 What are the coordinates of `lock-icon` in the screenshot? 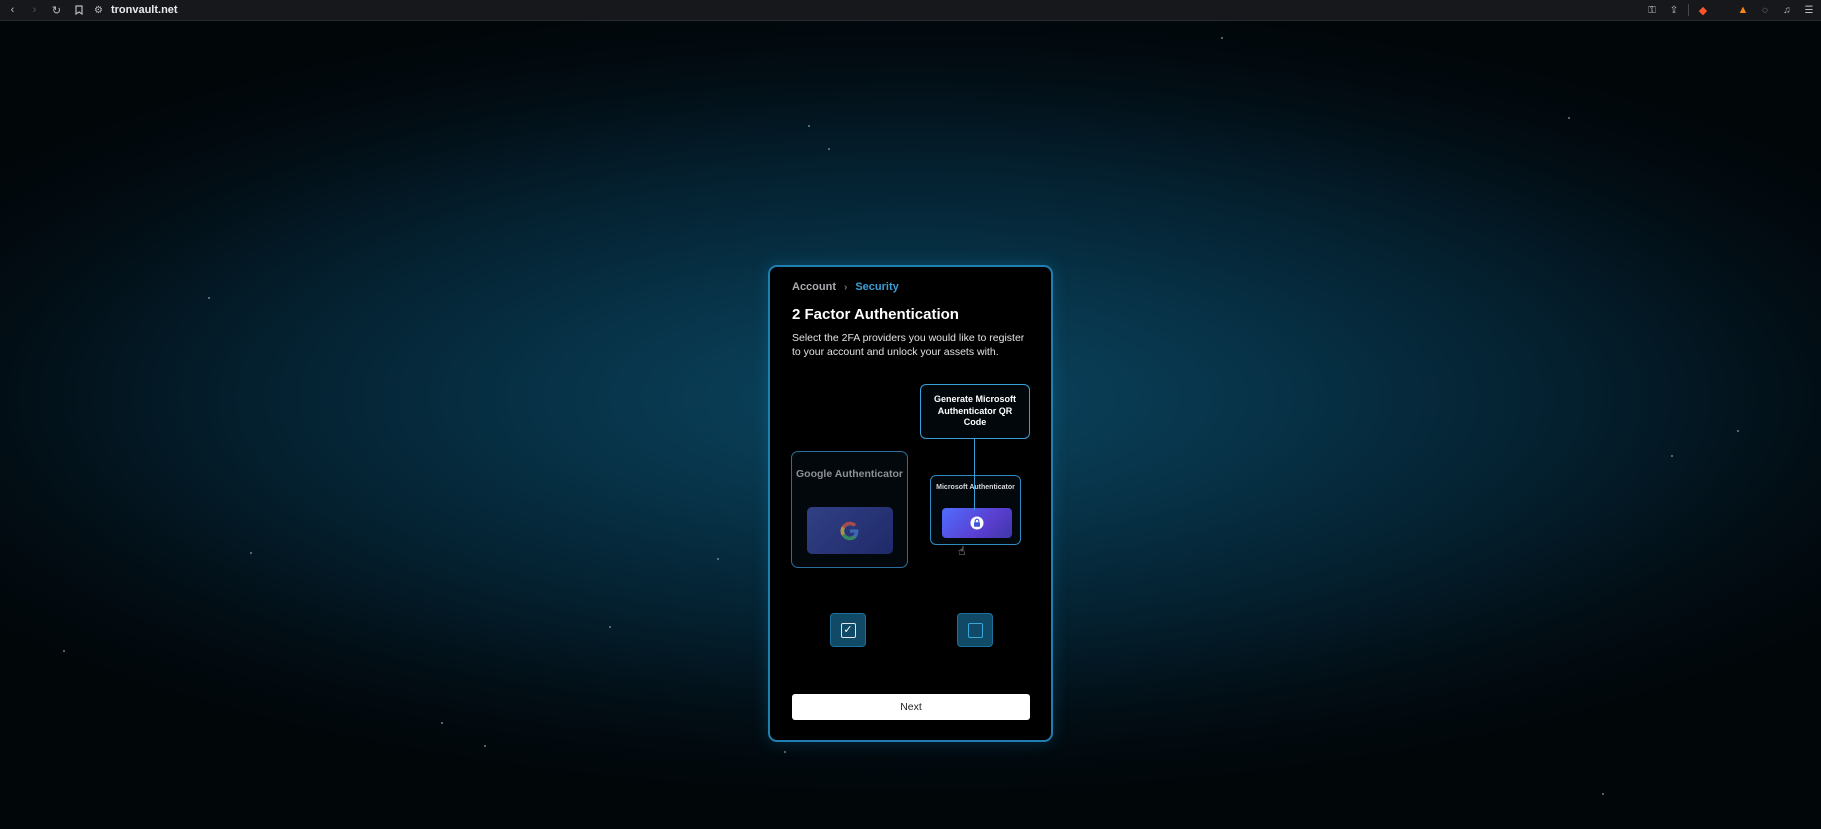 It's located at (977, 523).